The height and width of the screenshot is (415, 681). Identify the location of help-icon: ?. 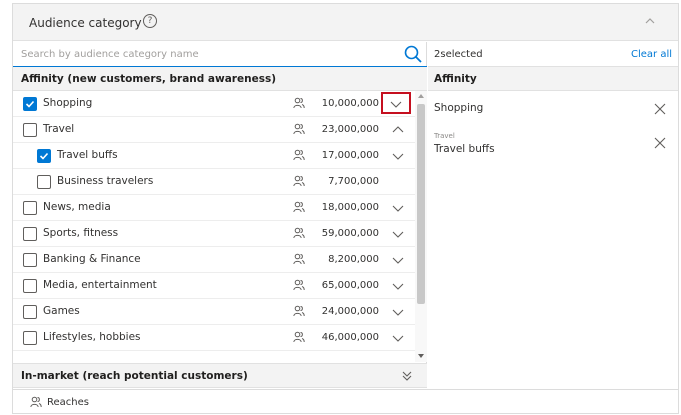
(150, 21).